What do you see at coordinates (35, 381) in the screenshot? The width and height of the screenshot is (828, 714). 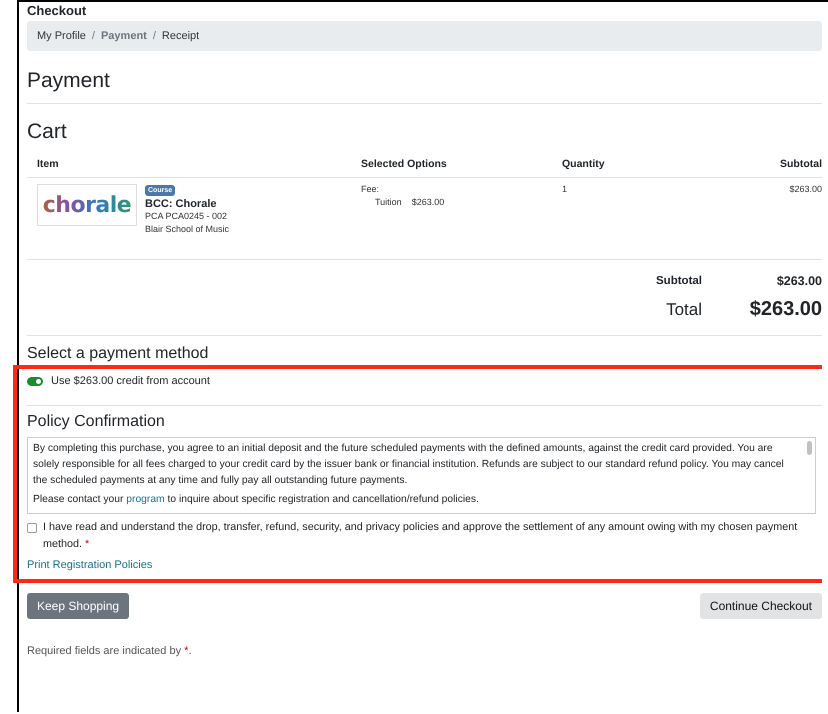 I see `toggle-switch` at bounding box center [35, 381].